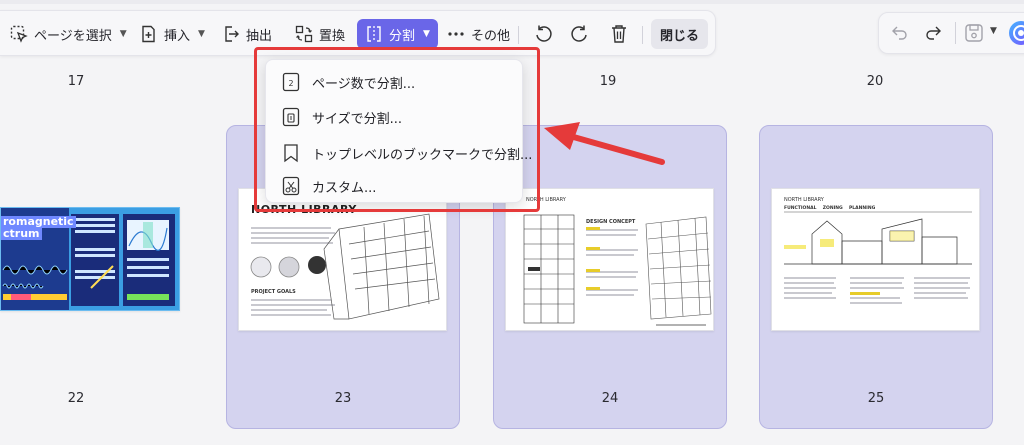 The width and height of the screenshot is (1024, 445). I want to click on close-button: 閉じる, so click(680, 34).